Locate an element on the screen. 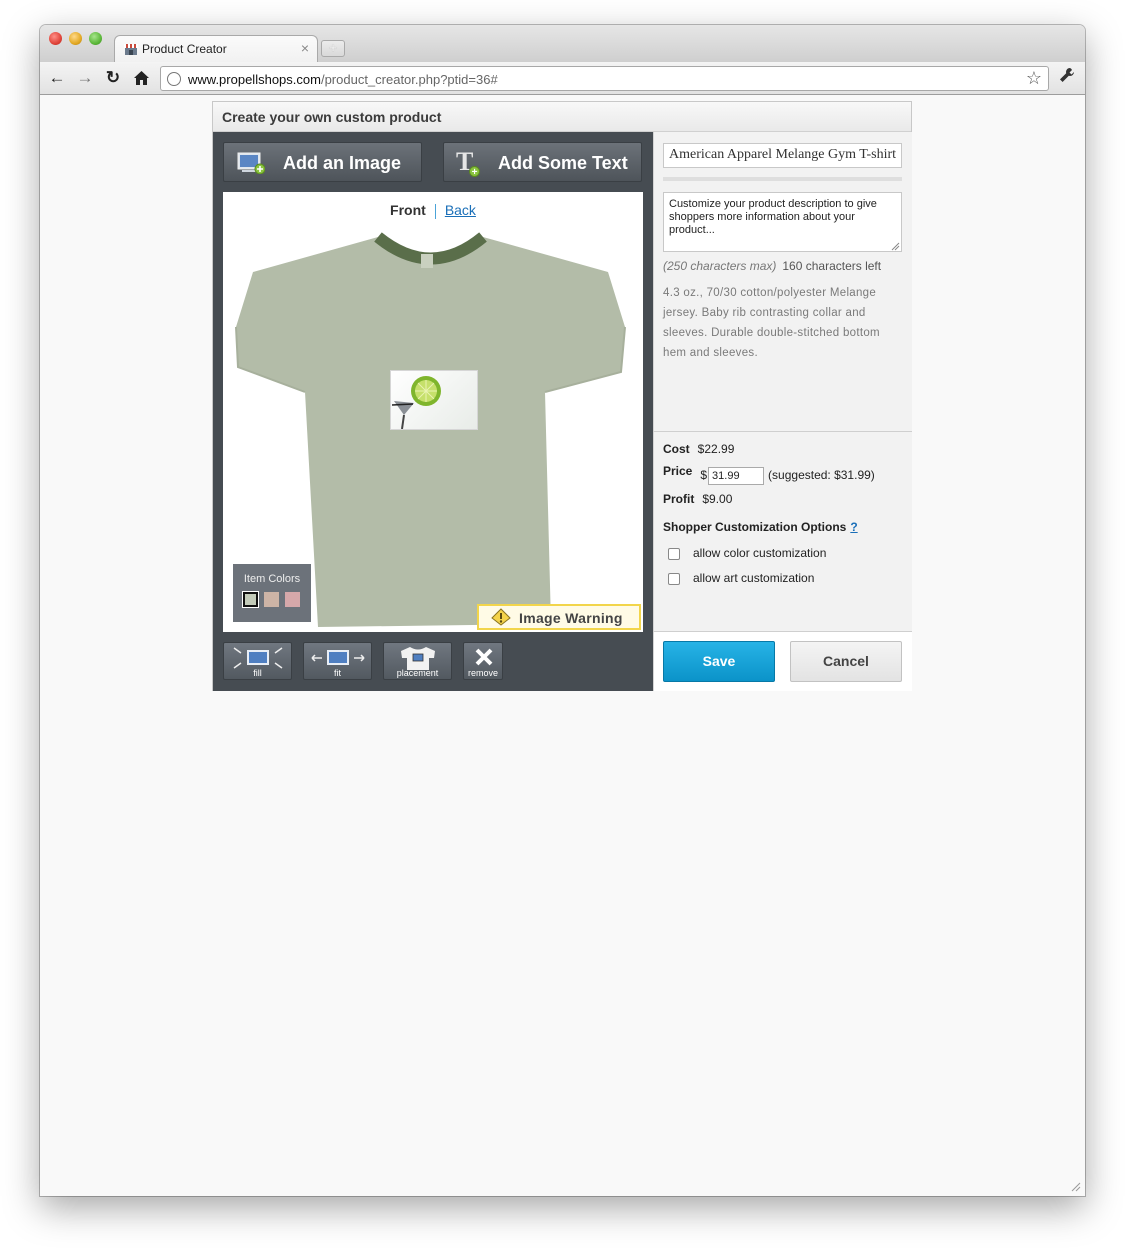 This screenshot has height=1251, width=1125. save-button: Save is located at coordinates (719, 661).